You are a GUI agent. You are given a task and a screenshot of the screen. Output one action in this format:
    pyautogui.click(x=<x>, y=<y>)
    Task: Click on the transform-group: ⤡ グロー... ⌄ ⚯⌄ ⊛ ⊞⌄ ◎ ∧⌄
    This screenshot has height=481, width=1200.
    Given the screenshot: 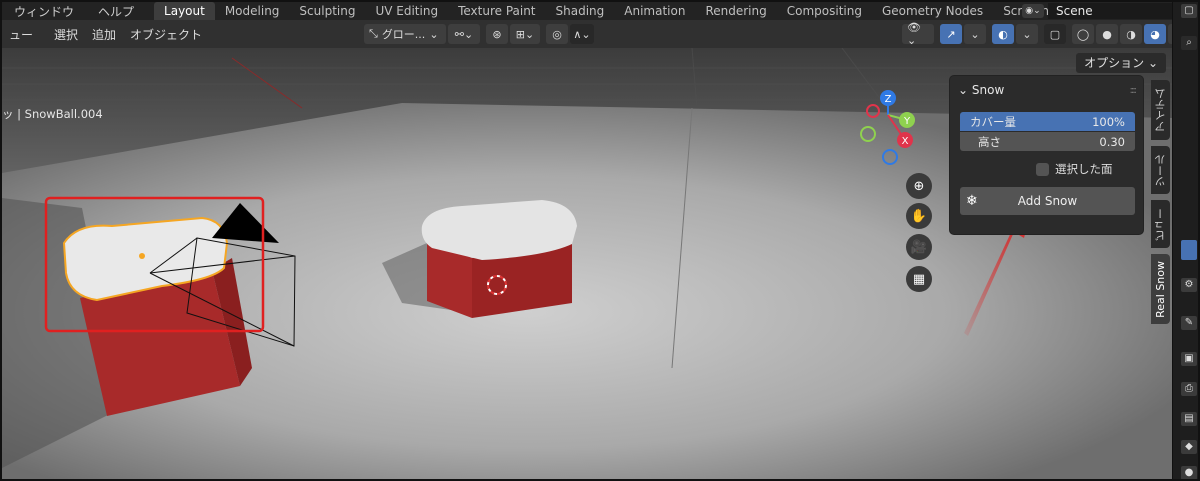 What is the action you would take?
    pyautogui.click(x=479, y=34)
    